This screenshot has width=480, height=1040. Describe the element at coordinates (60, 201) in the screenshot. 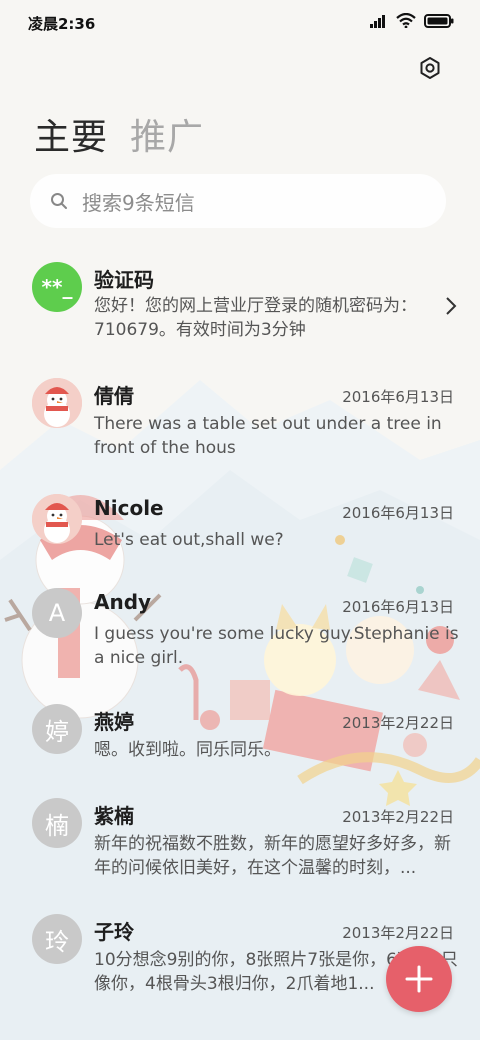

I see `search-icon` at that location.